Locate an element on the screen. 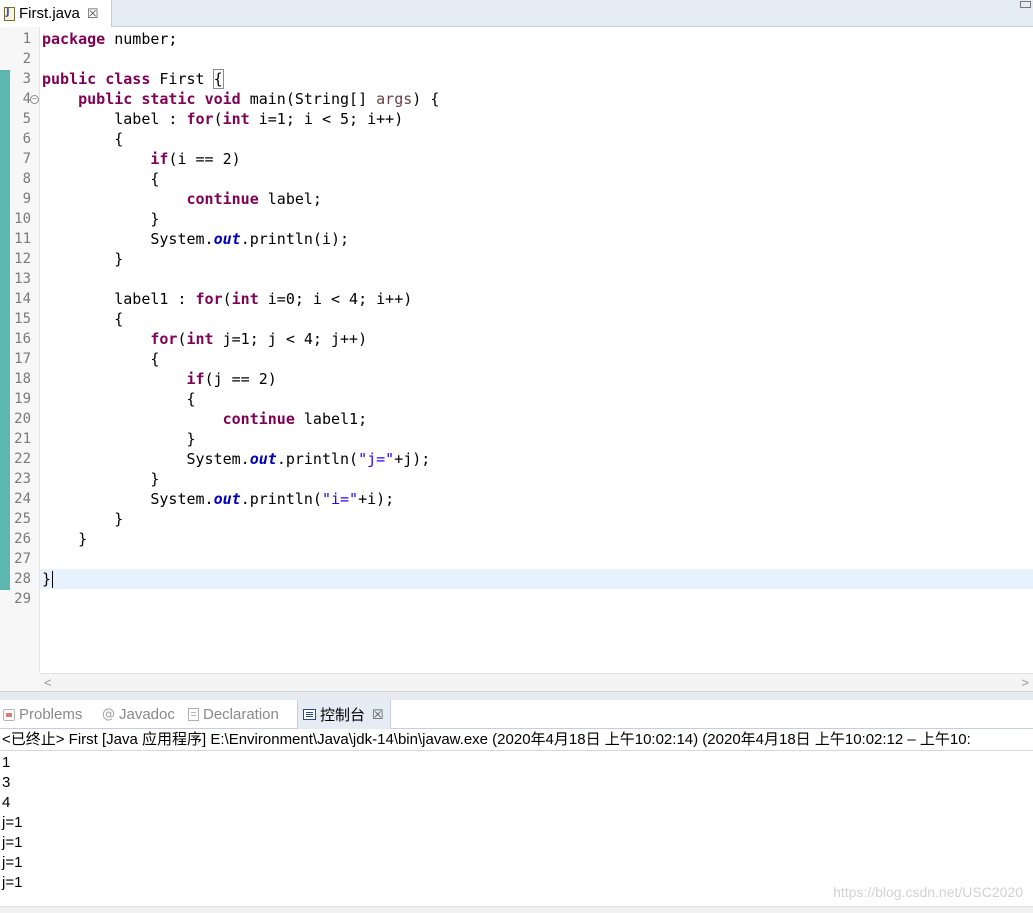 Image resolution: width=1033 pixels, height=913 pixels. tab-console: 控制台 ☒ is located at coordinates (344, 714).